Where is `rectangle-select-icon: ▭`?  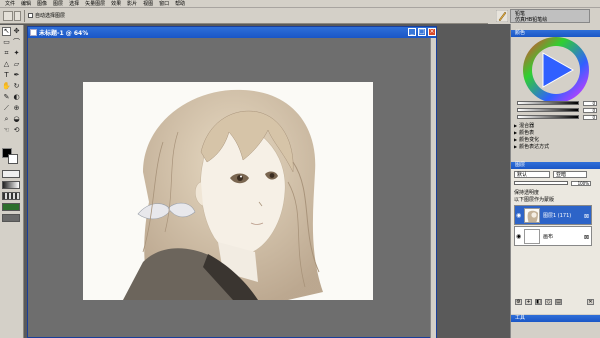 rectangle-select-icon: ▭ is located at coordinates (6, 42).